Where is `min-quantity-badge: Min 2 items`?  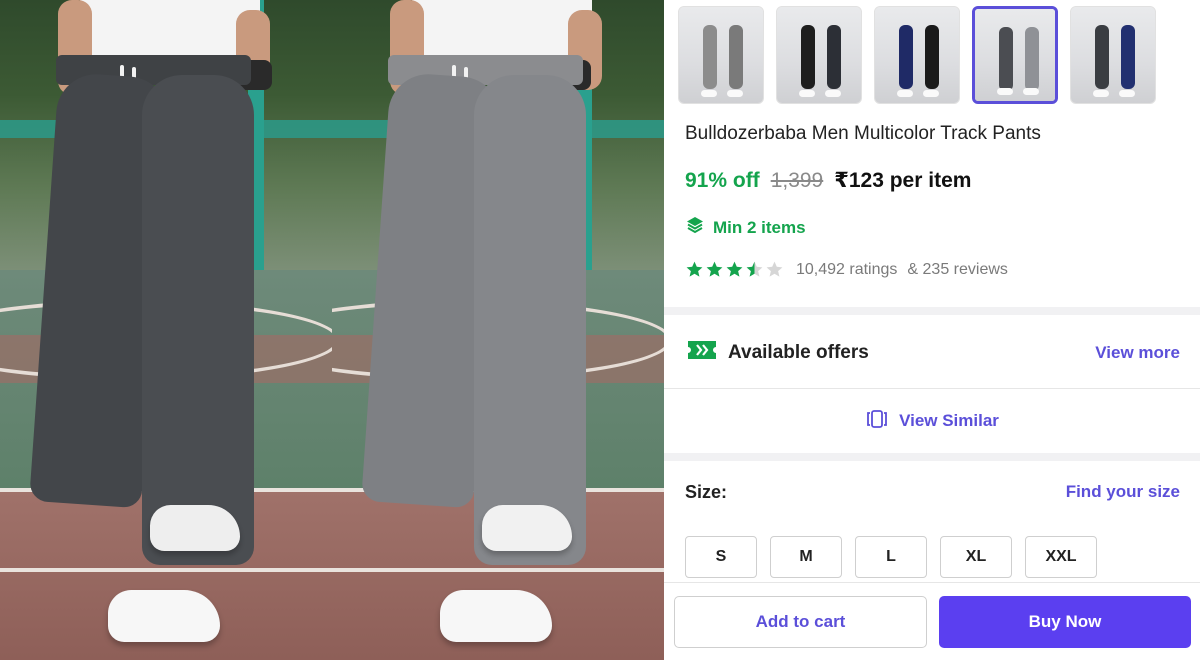 min-quantity-badge: Min 2 items is located at coordinates (745, 227).